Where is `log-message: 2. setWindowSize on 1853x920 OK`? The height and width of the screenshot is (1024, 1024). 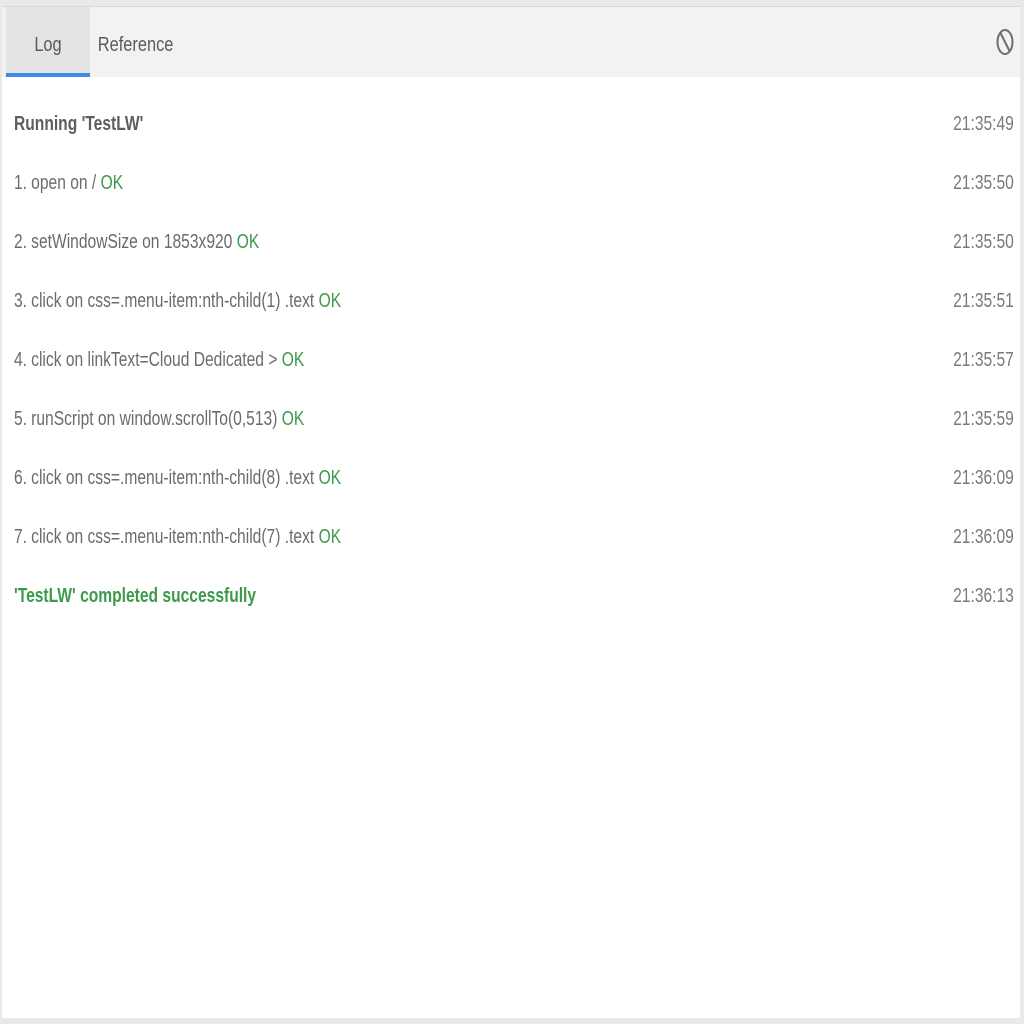
log-message: 2. setWindowSize on 1853x920 OK is located at coordinates (136, 242).